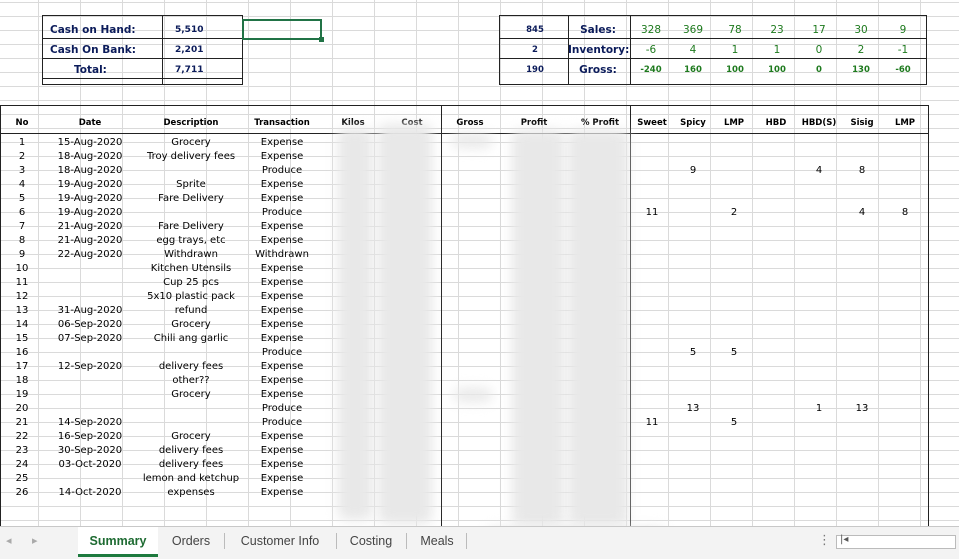 The image size is (959, 559). What do you see at coordinates (479, 325) in the screenshot?
I see `table-row: 14 06-Sep-2020 Grocery Expense` at bounding box center [479, 325].